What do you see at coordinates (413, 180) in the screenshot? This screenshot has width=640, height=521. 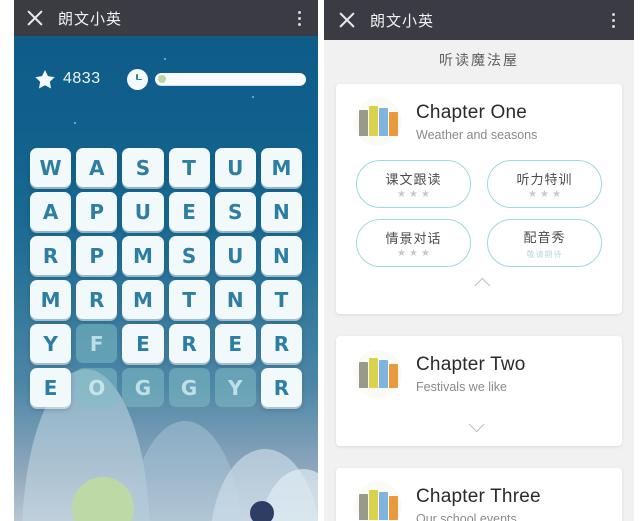 I see `action-label: 课文跟读` at bounding box center [413, 180].